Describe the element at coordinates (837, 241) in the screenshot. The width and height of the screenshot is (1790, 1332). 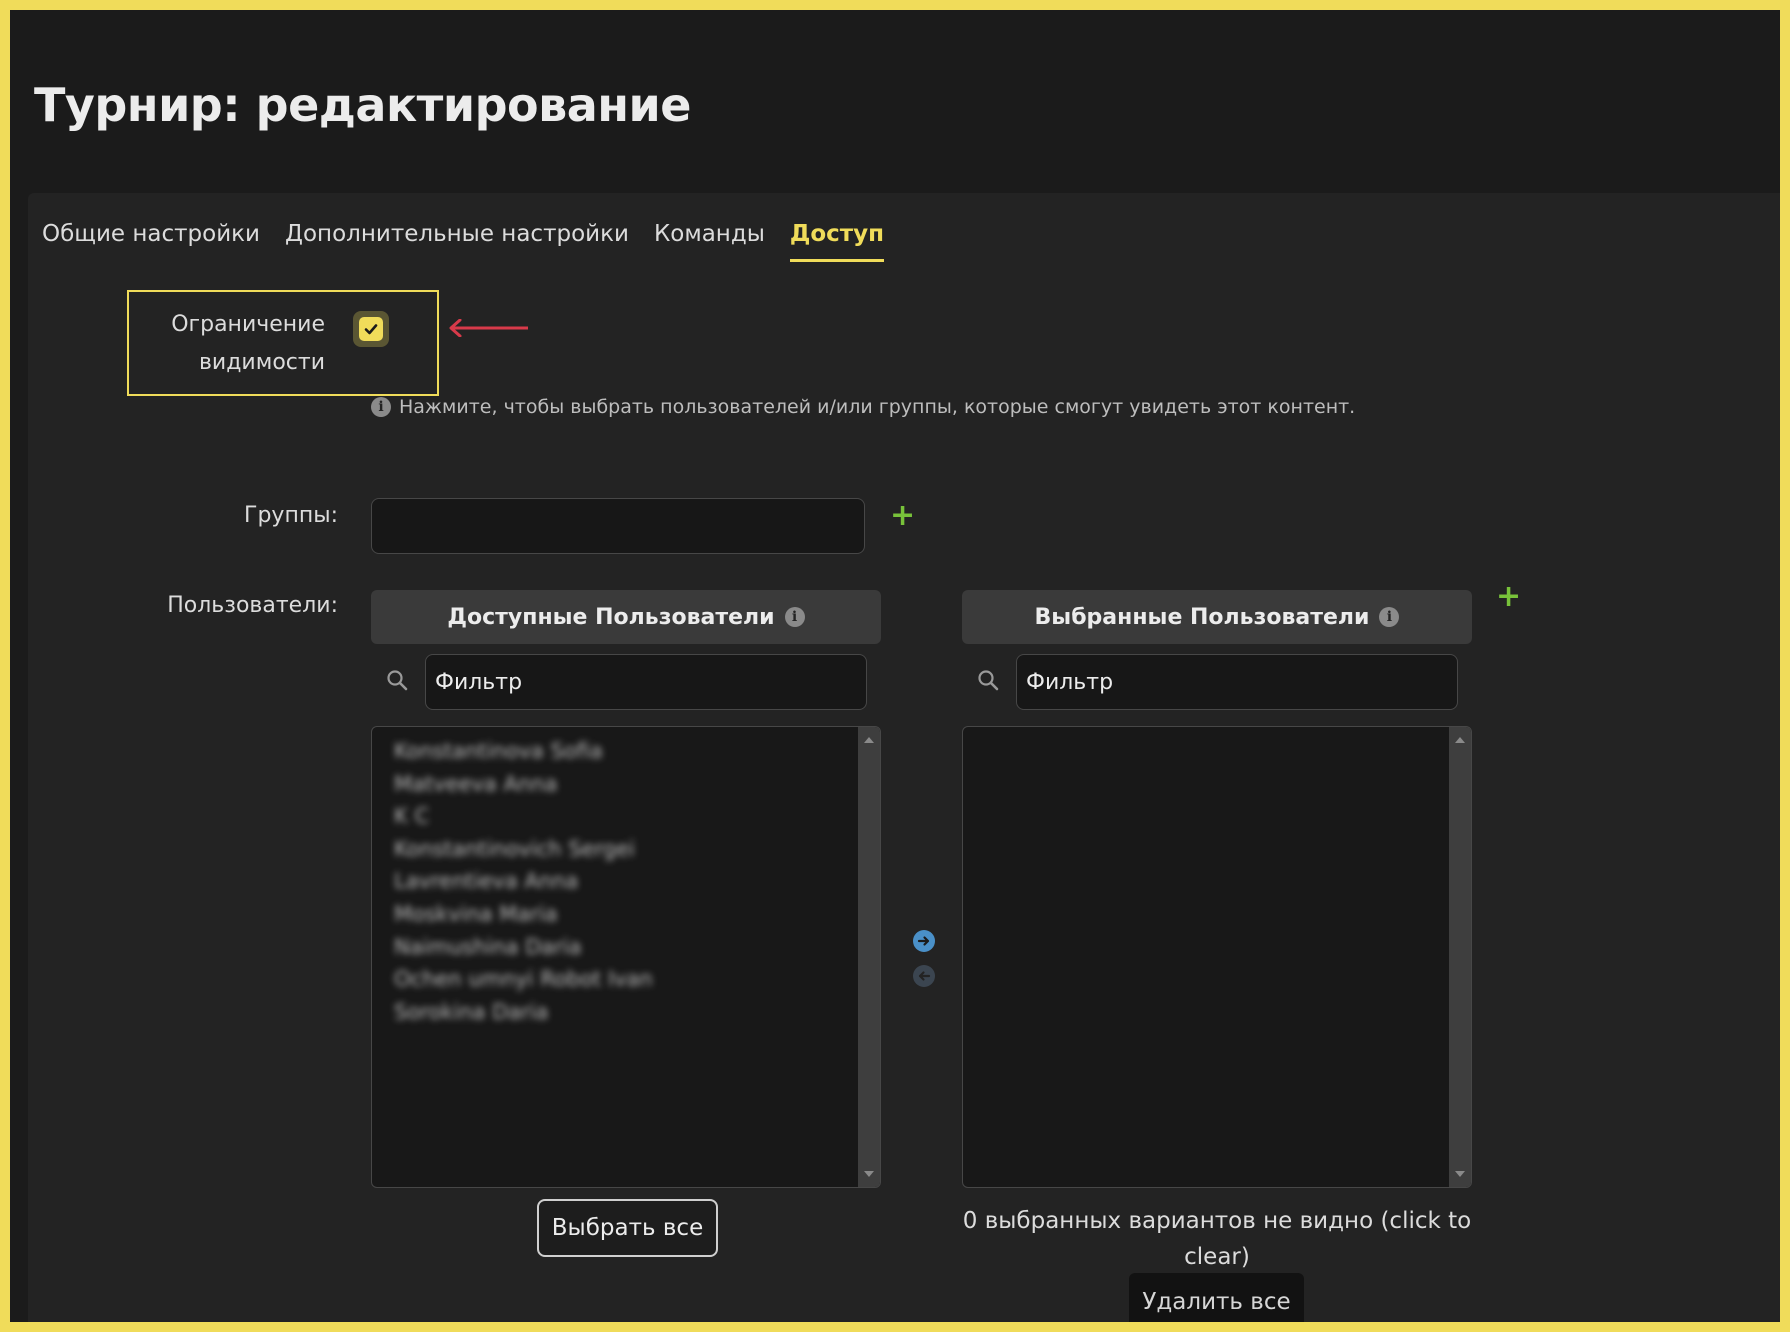
I see `tab-access: Доступ` at that location.